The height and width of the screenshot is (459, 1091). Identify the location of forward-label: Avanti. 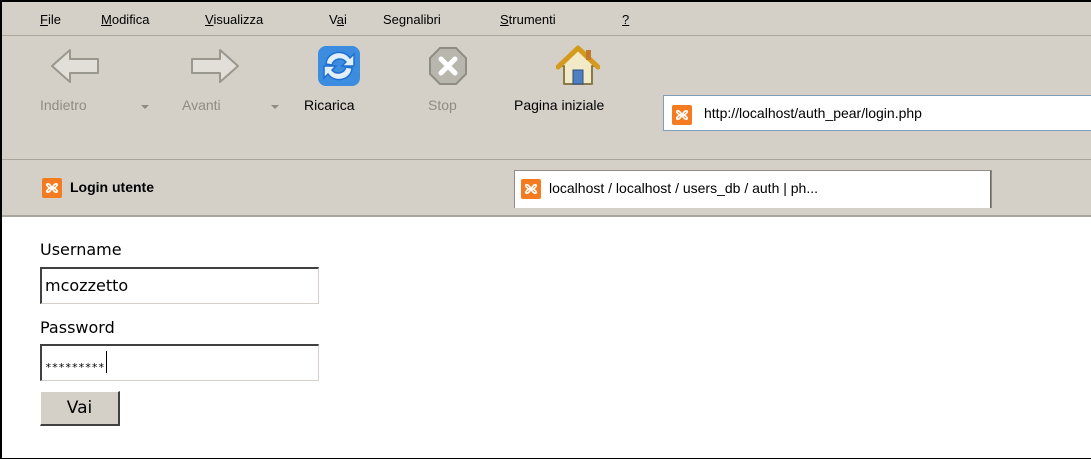
(201, 105).